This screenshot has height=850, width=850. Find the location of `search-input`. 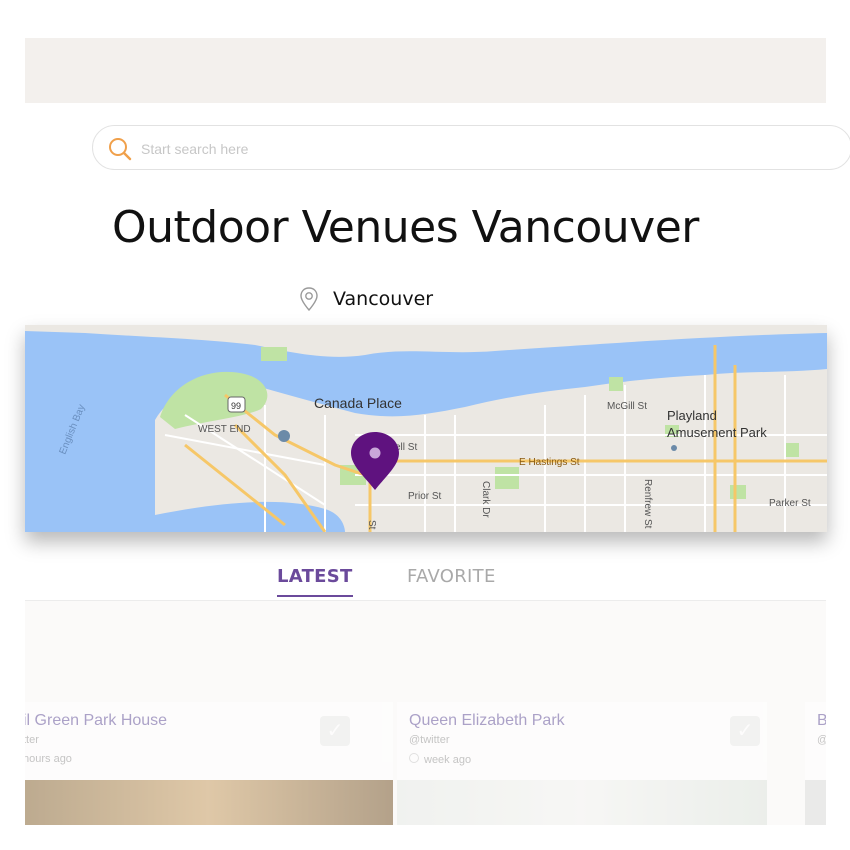

search-input is located at coordinates (441, 149).